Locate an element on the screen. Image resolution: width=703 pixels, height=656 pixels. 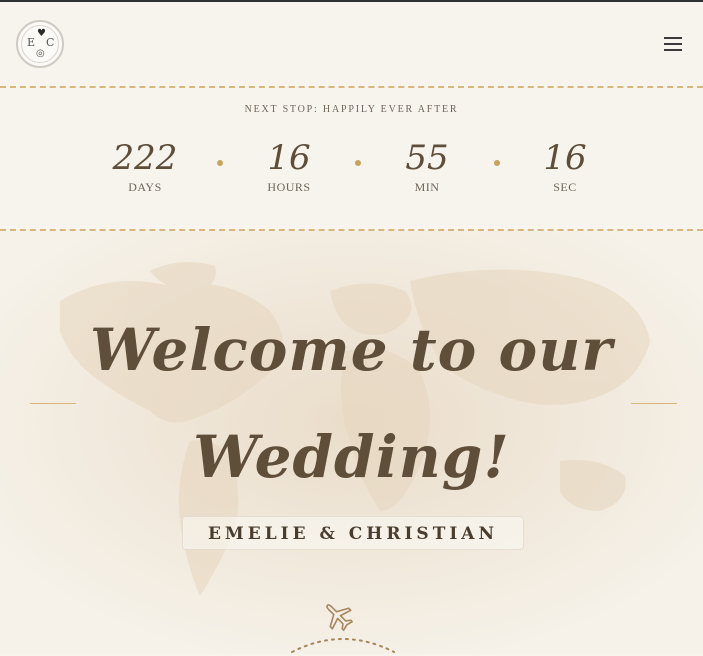
countdown-days-label: DAYS is located at coordinates (145, 187).